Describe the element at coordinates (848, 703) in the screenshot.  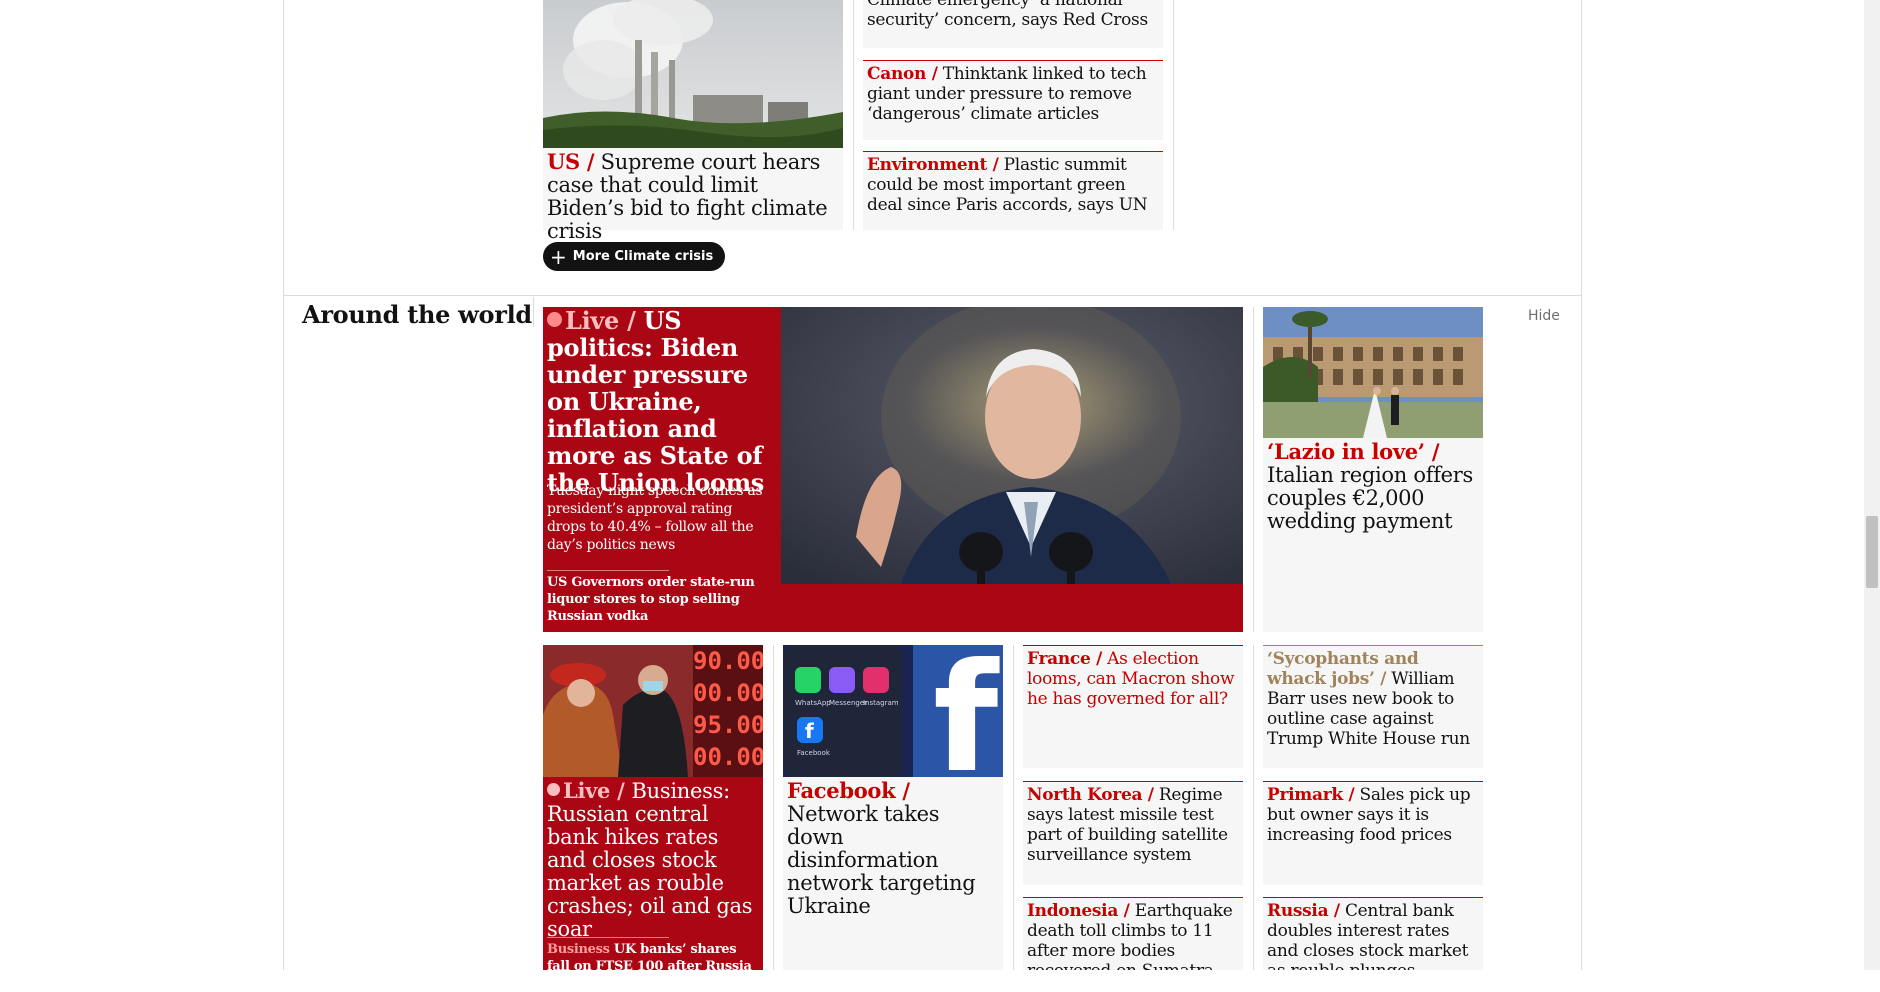
I see `app-label: Messenger` at that location.